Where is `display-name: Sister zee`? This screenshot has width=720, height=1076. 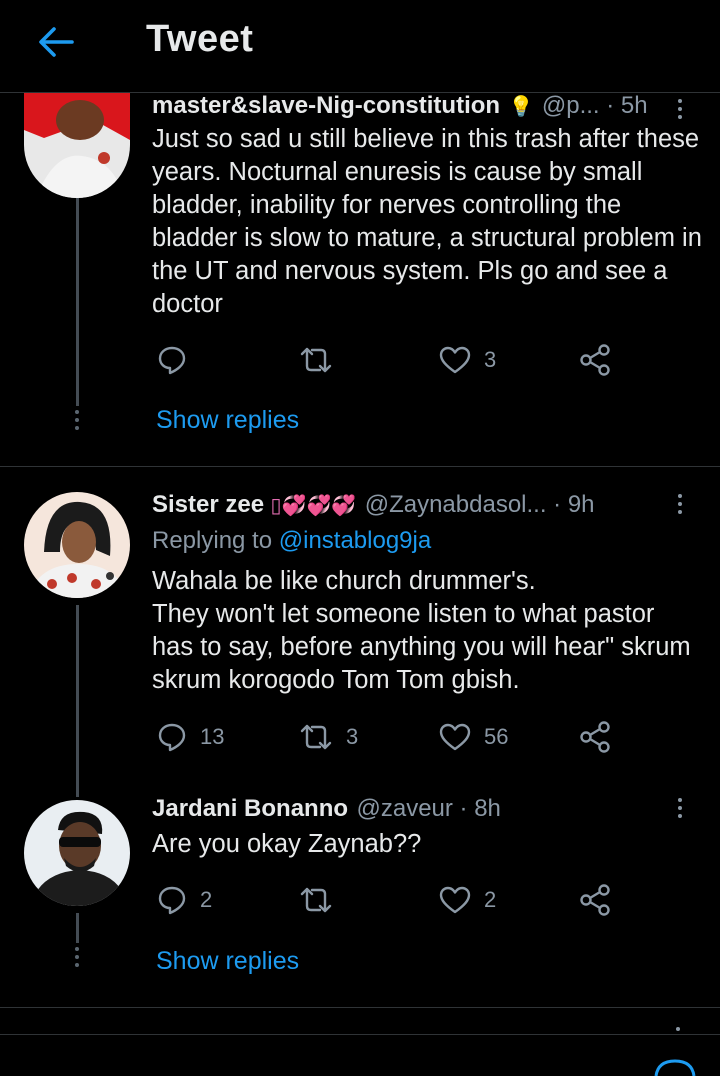
display-name: Sister zee is located at coordinates (208, 504).